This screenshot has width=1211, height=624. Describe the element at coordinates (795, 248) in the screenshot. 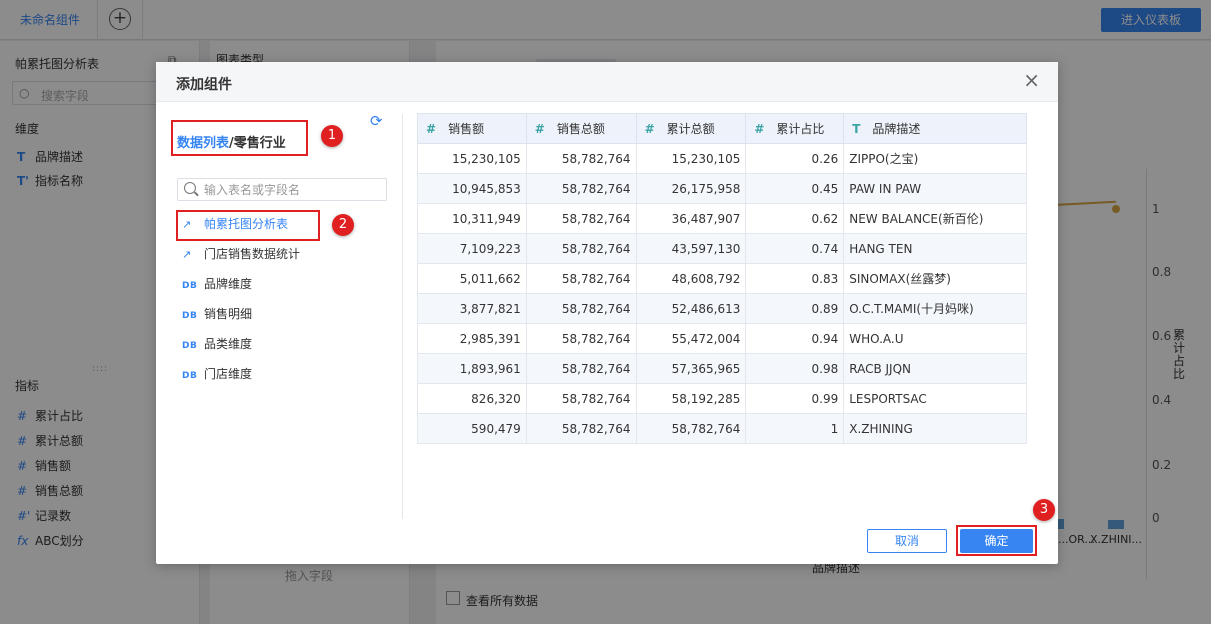

I see `table-cell: 0.74` at that location.